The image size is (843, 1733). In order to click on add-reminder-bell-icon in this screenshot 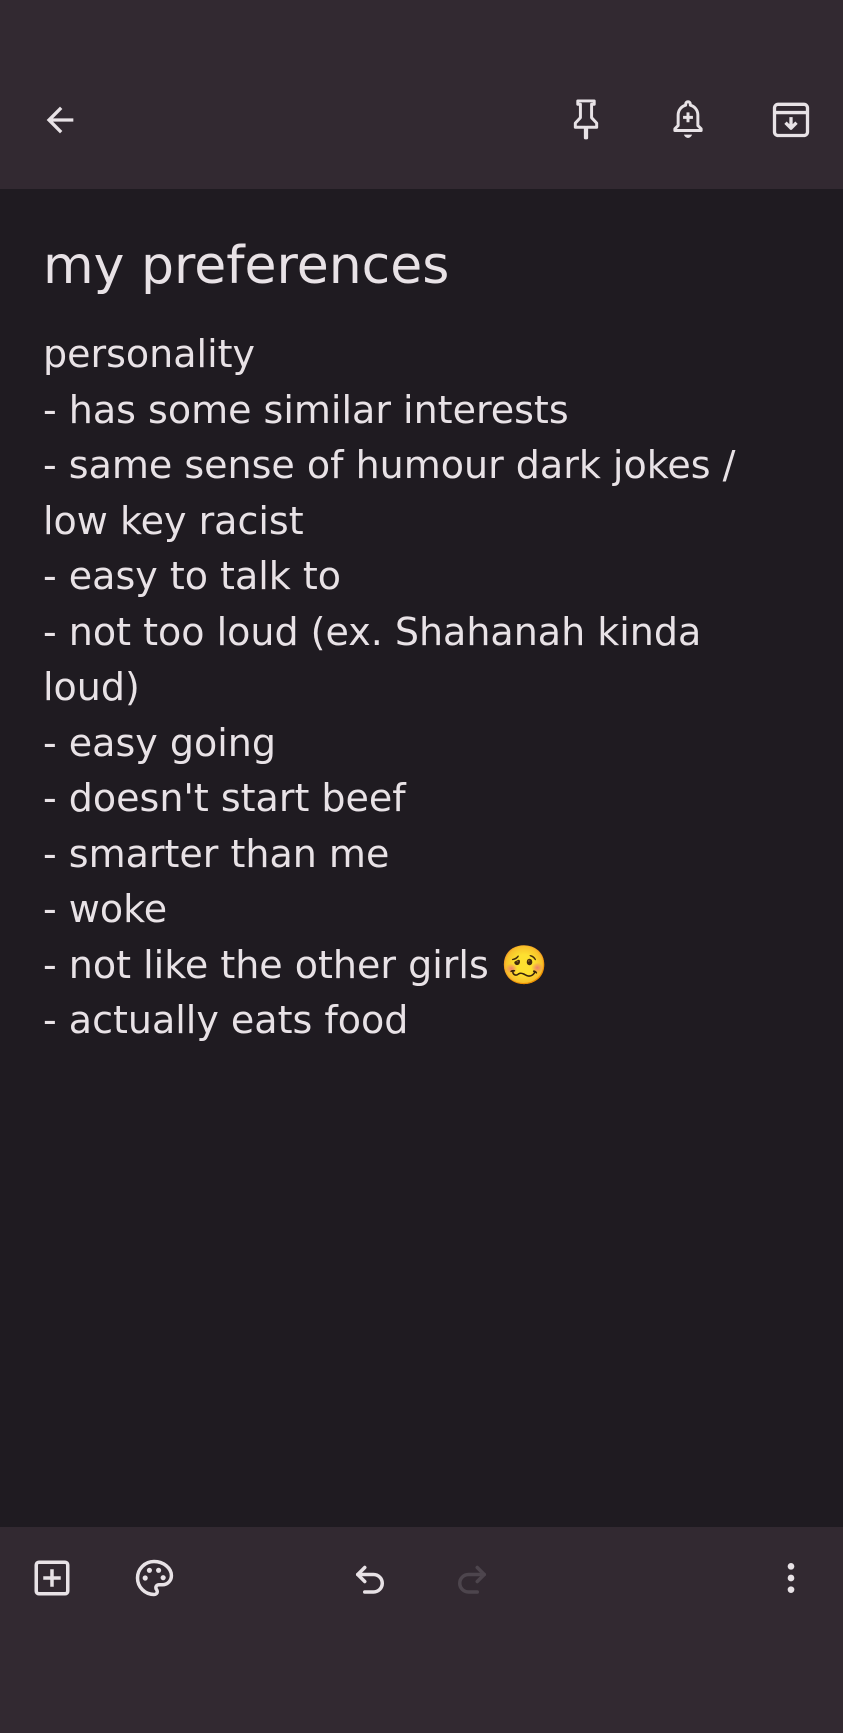, I will do `click(688, 119)`.